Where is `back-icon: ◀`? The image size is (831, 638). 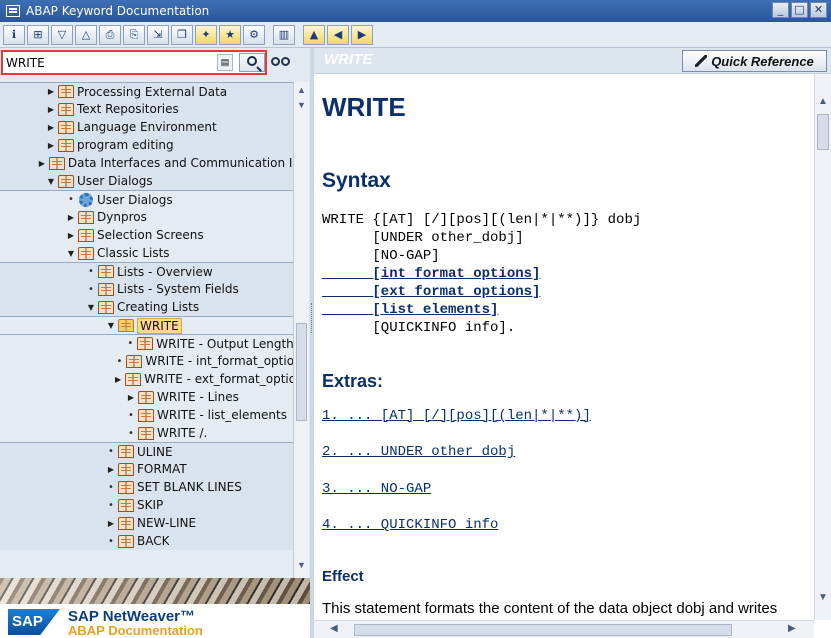 back-icon: ◀ is located at coordinates (338, 34).